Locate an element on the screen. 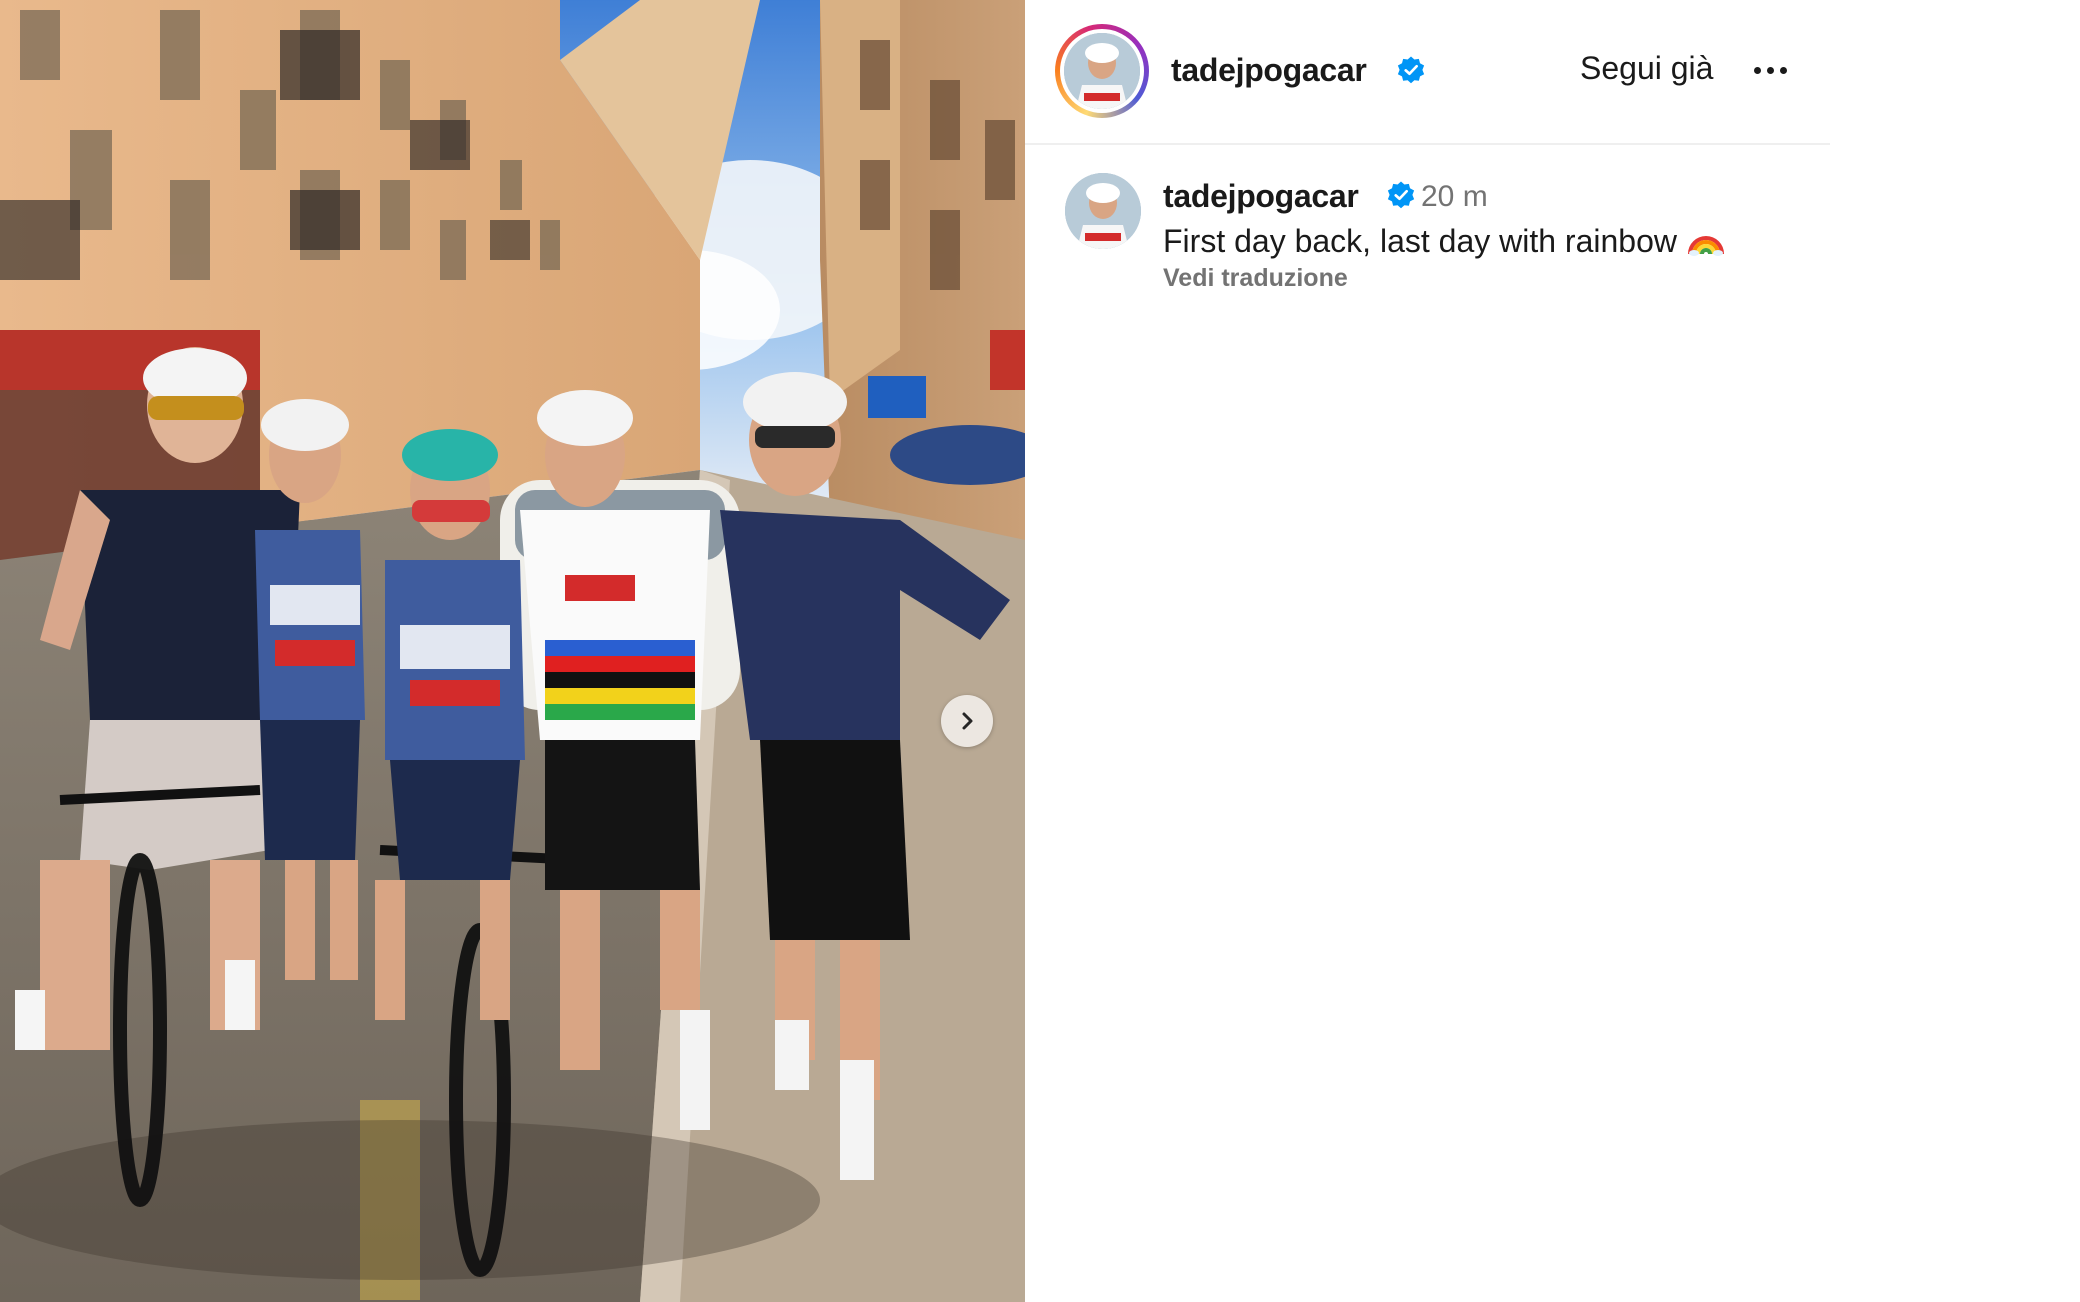 This screenshot has width=2080, height=1302. caption-text-line: First day back, last day with rainbow is located at coordinates (1443, 241).